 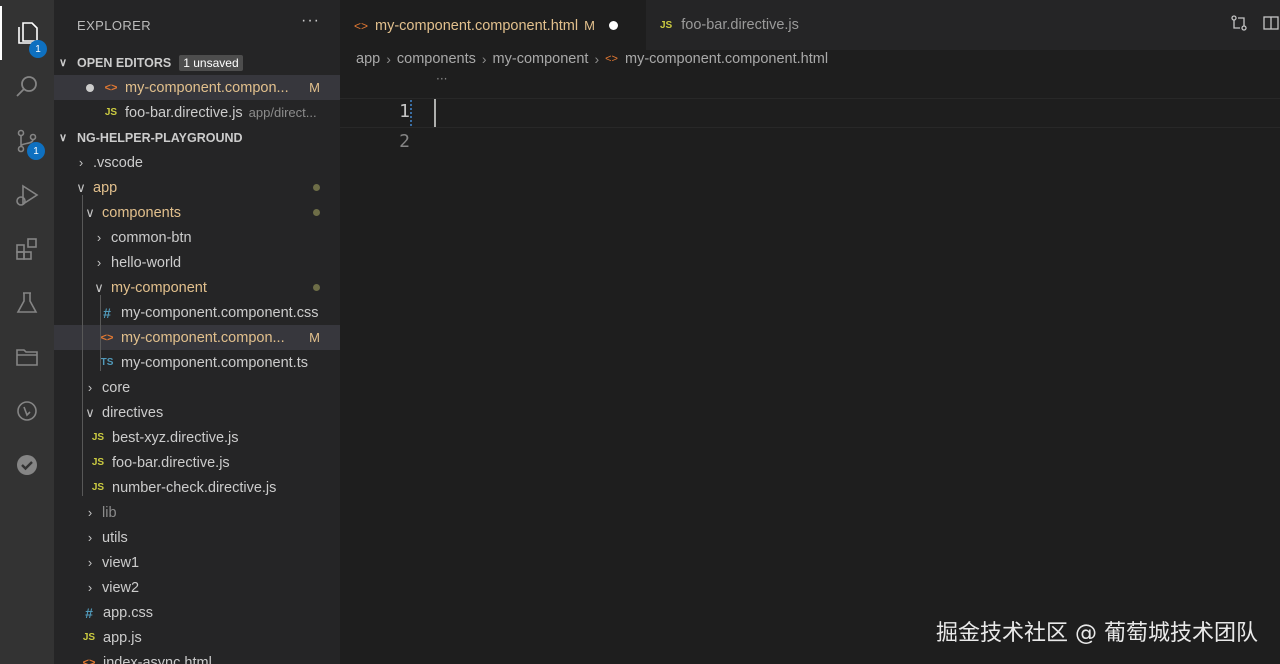 What do you see at coordinates (27, 303) in the screenshot?
I see `testing-icon` at bounding box center [27, 303].